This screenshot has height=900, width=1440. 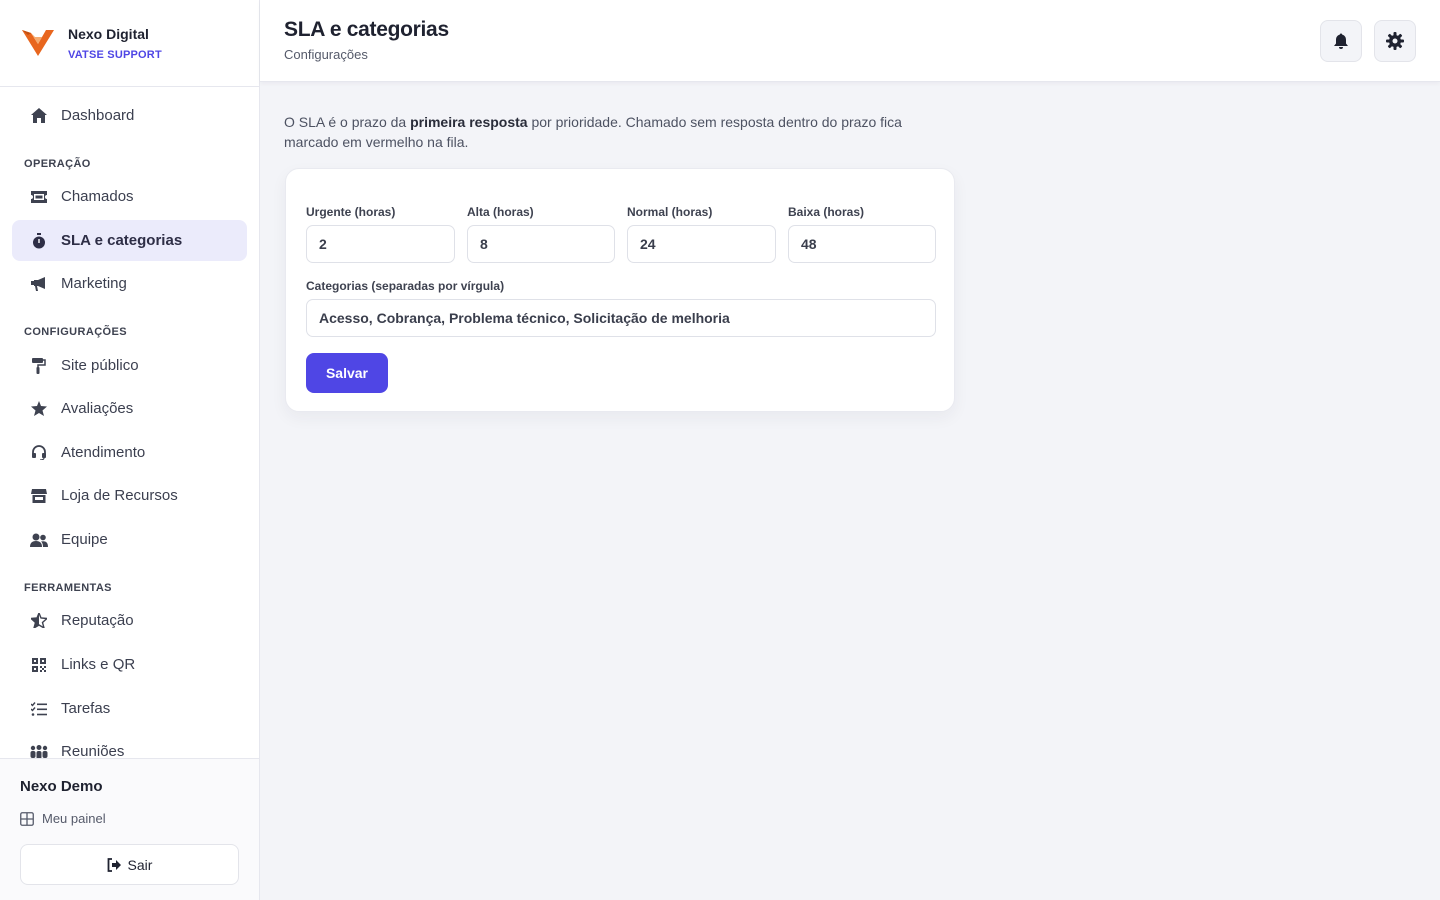 I want to click on sidebar-item-label: Site público, so click(x=100, y=365).